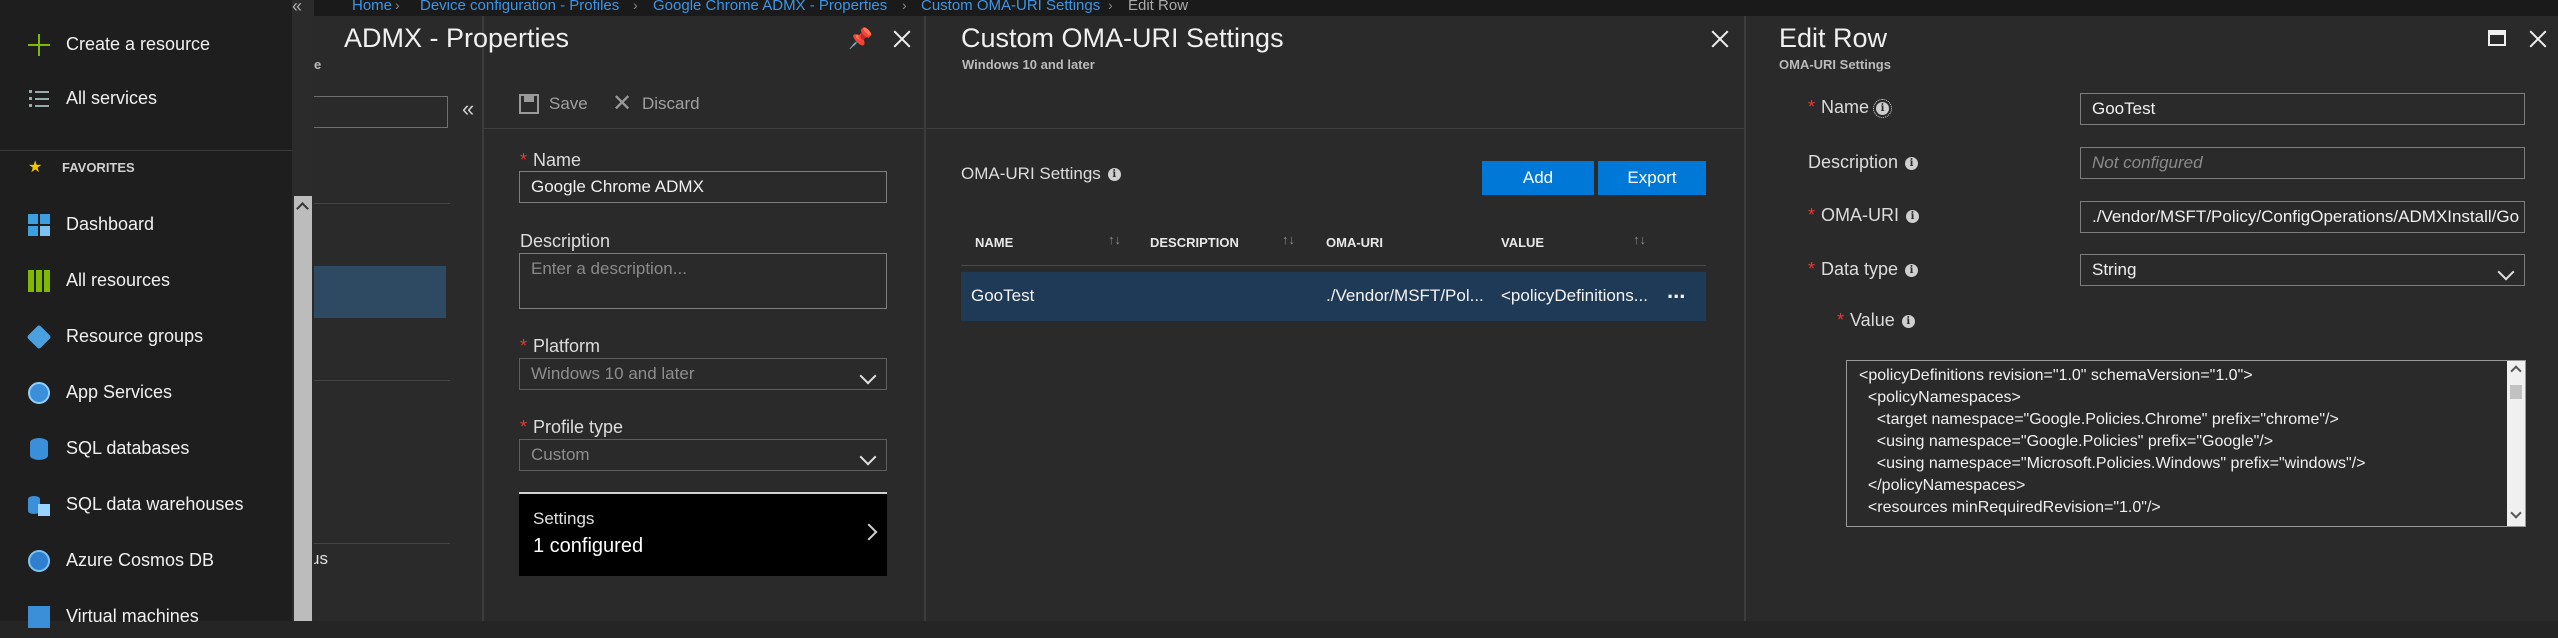  Describe the element at coordinates (860, 38) in the screenshot. I see `pin-icon: 📌` at that location.